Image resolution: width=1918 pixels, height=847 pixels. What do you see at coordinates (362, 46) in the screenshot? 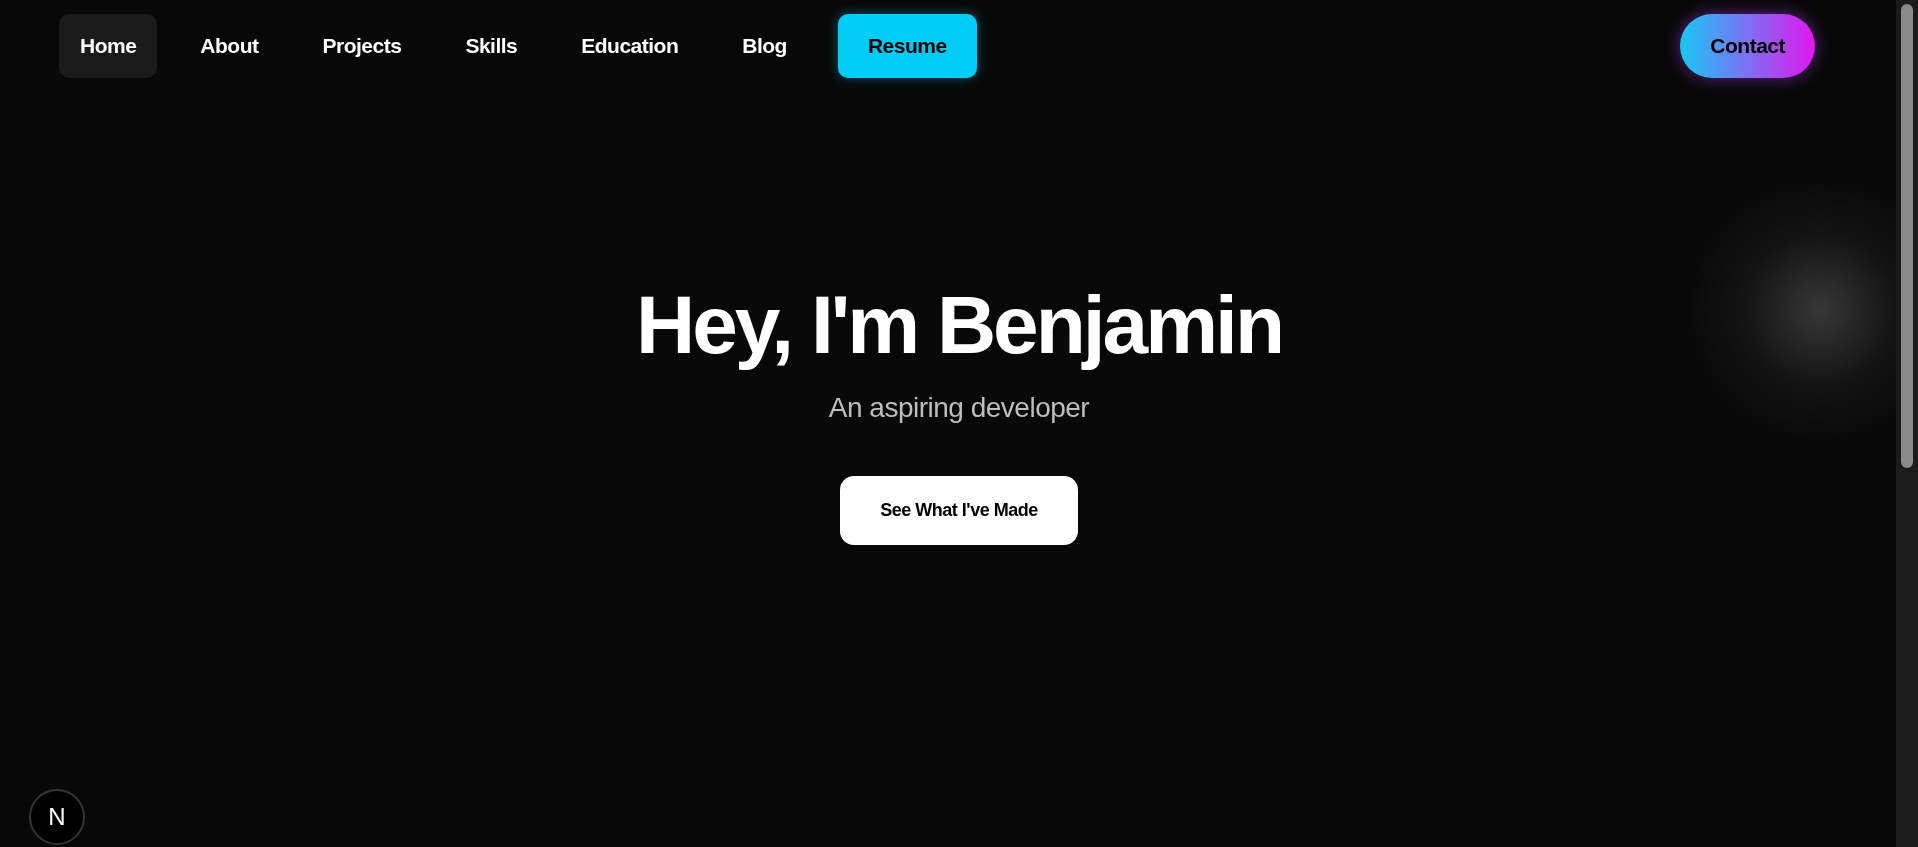
I see `nav-link: Projects` at bounding box center [362, 46].